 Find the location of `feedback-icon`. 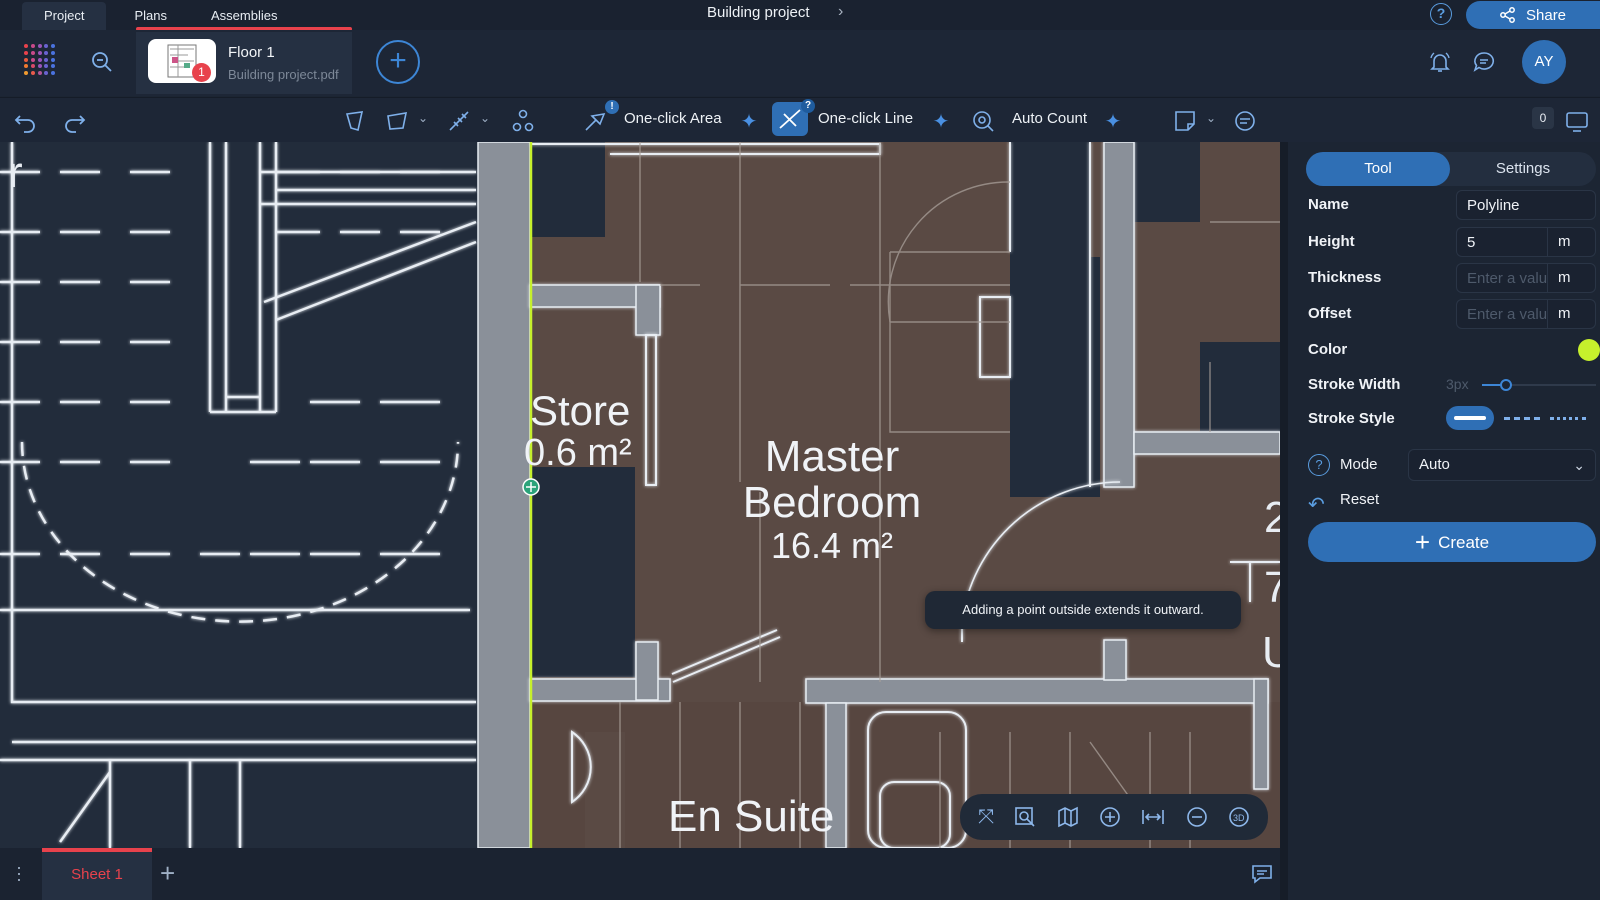

feedback-icon is located at coordinates (1262, 874).